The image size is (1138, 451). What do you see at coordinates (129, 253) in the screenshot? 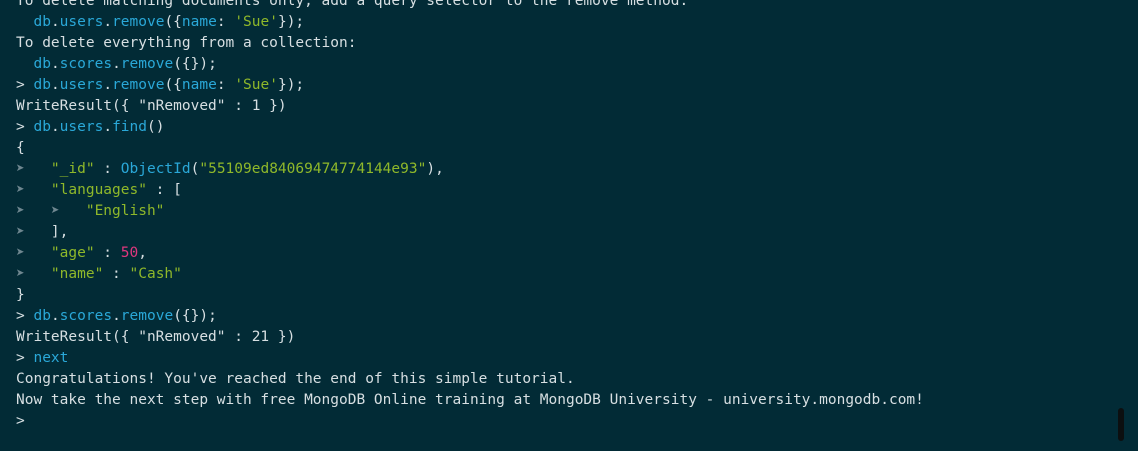
I see `terminal-text: 50` at bounding box center [129, 253].